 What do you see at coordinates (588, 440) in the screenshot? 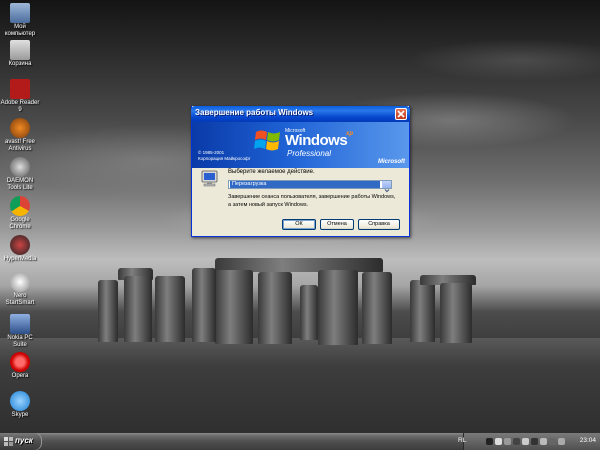
I see `clock: 23:04` at bounding box center [588, 440].